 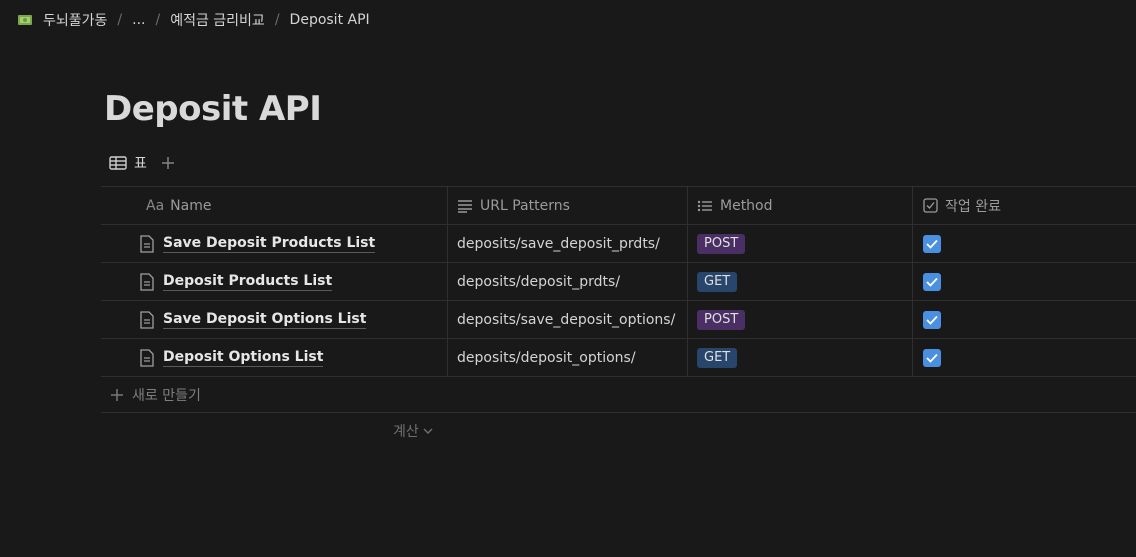 I want to click on new-row-button: 새로 만들기, so click(x=618, y=395).